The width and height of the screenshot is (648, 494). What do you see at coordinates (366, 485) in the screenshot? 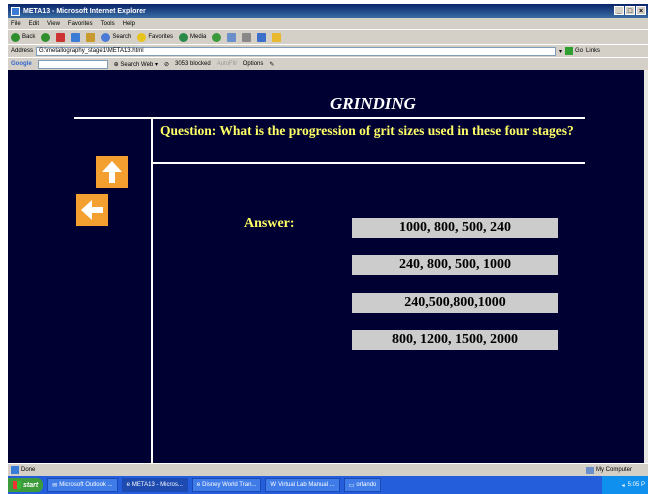
I see `task-label: orlando` at bounding box center [366, 485].